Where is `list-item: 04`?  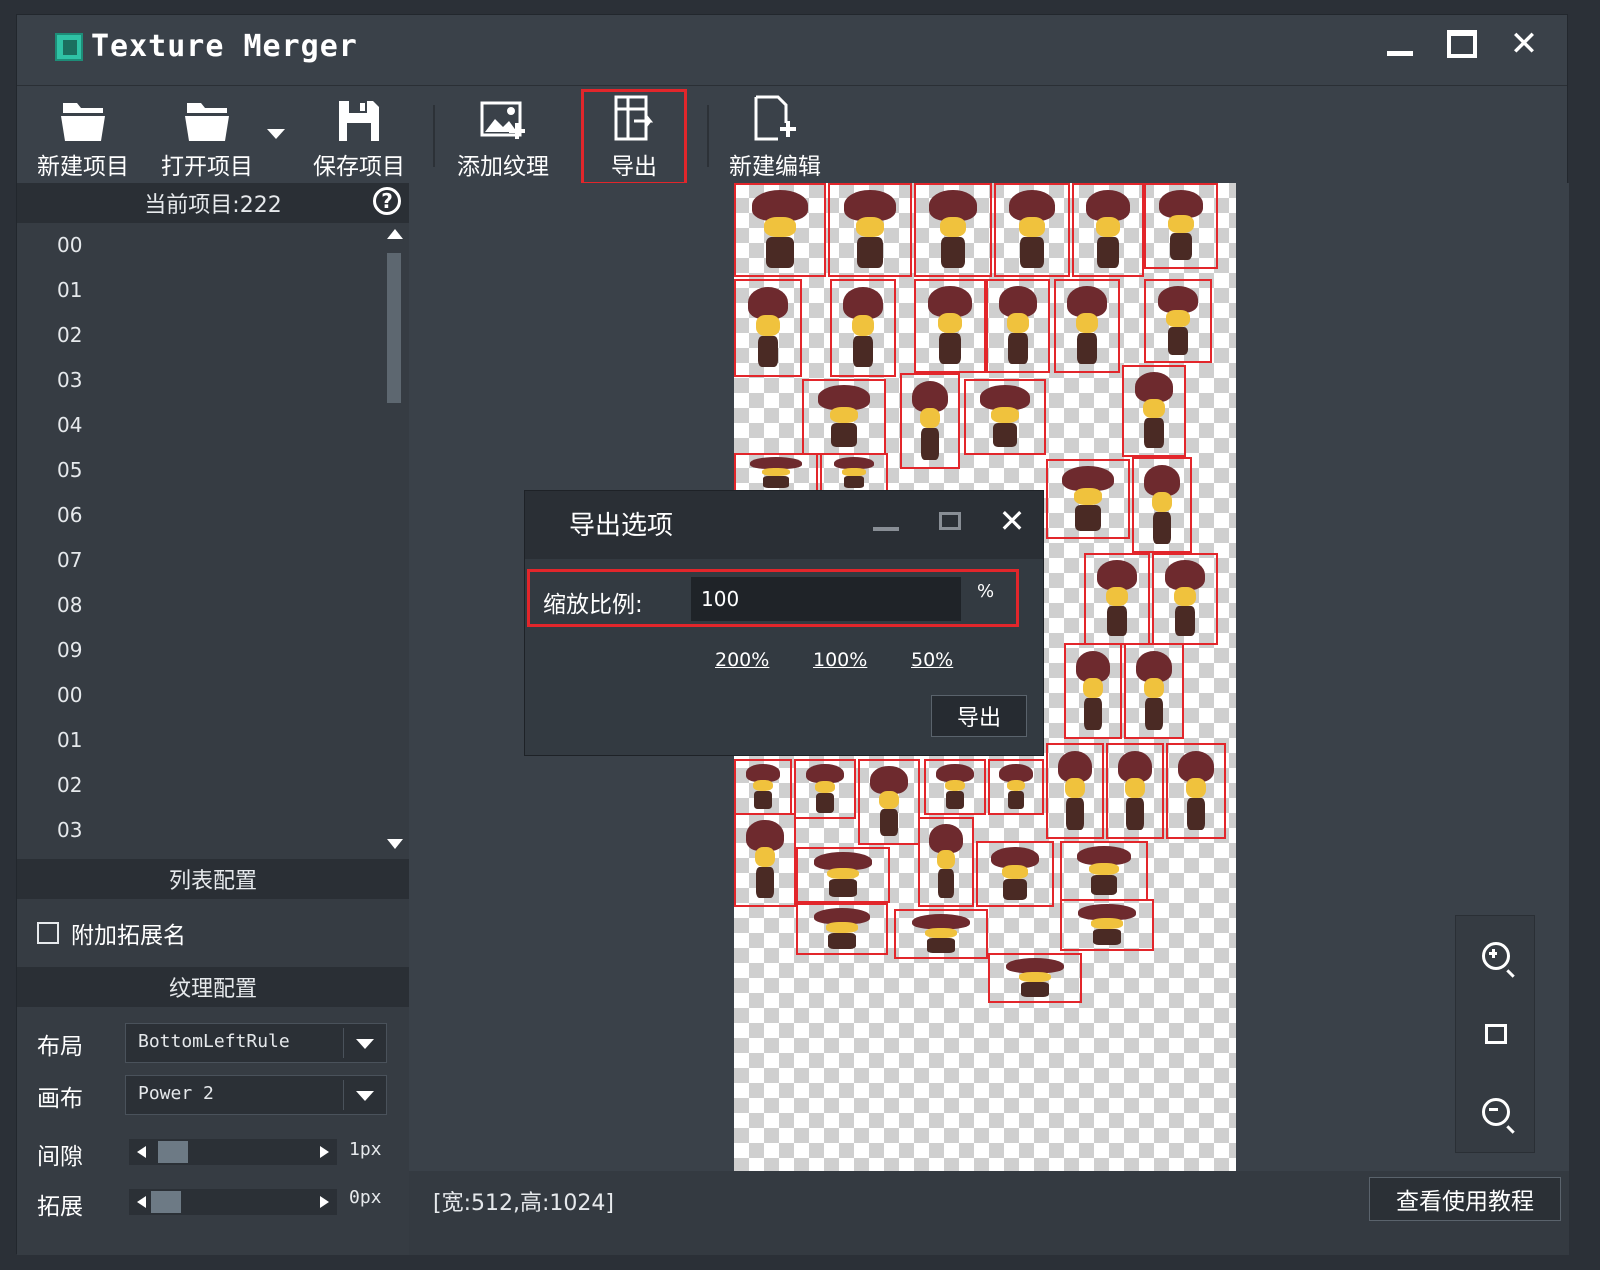 list-item: 04 is located at coordinates (213, 425).